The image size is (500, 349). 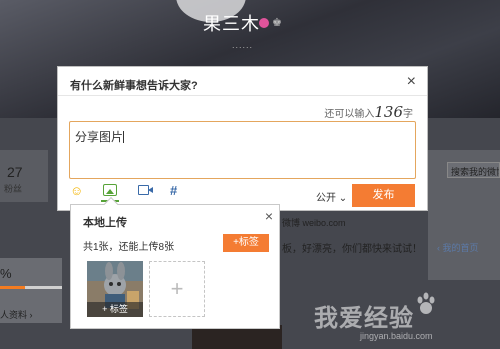 I want to click on baidu-paw-logo-icon, so click(x=426, y=303).